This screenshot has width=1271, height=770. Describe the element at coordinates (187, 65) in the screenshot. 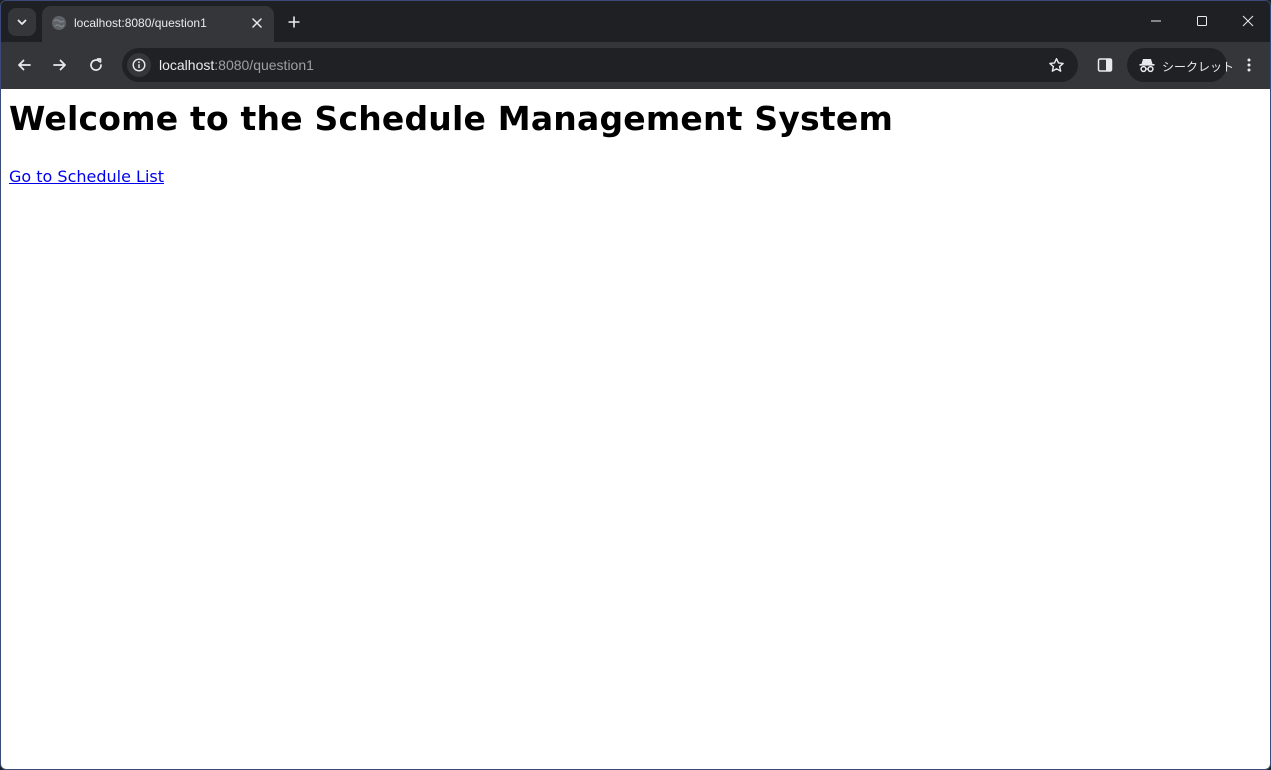

I see `url-host: localhost` at that location.